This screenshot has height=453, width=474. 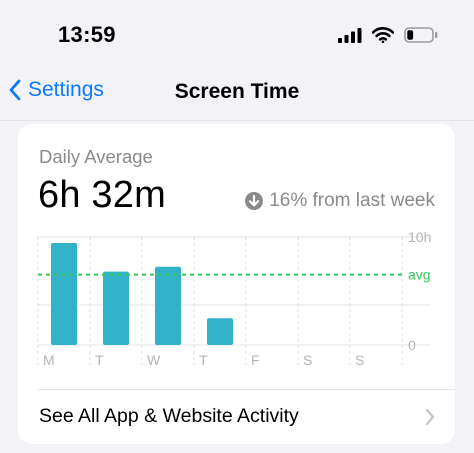 What do you see at coordinates (169, 416) in the screenshot?
I see `see-all-activity-label: See All App & Website Activity` at bounding box center [169, 416].